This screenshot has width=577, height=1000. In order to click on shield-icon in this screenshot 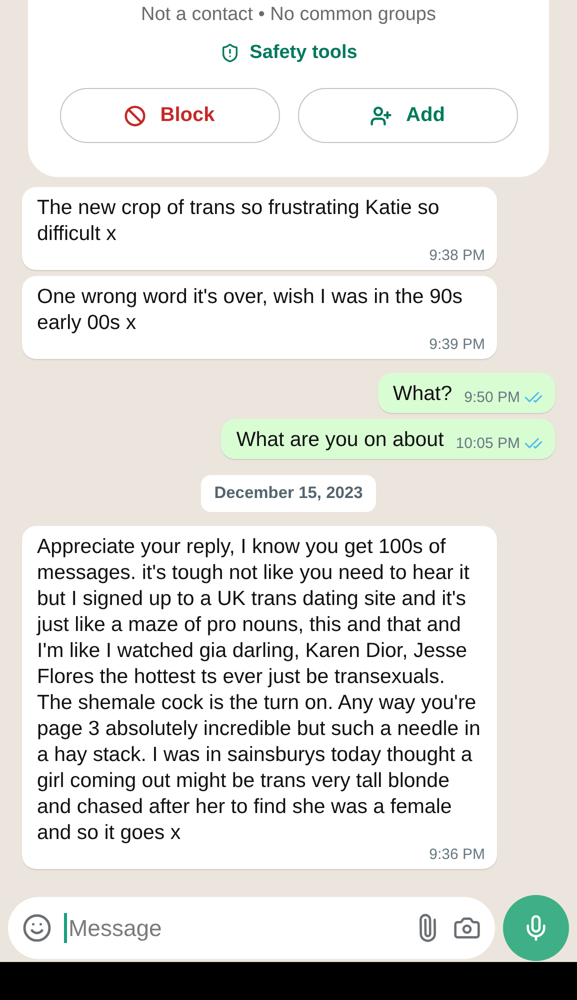, I will do `click(230, 53)`.